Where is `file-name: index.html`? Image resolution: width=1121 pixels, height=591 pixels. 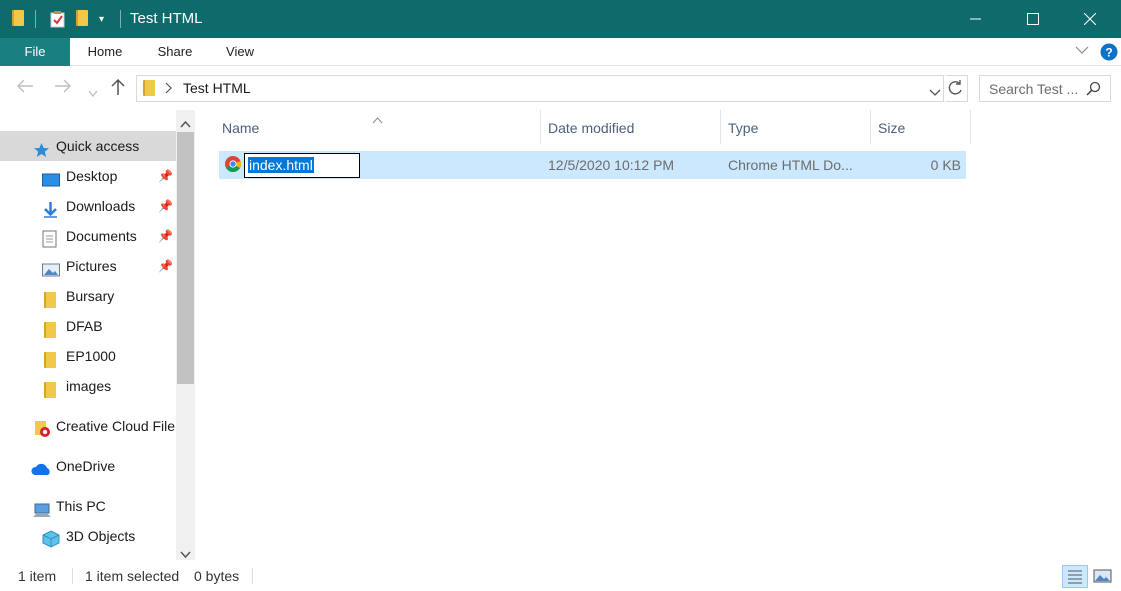 file-name: index.html is located at coordinates (281, 165).